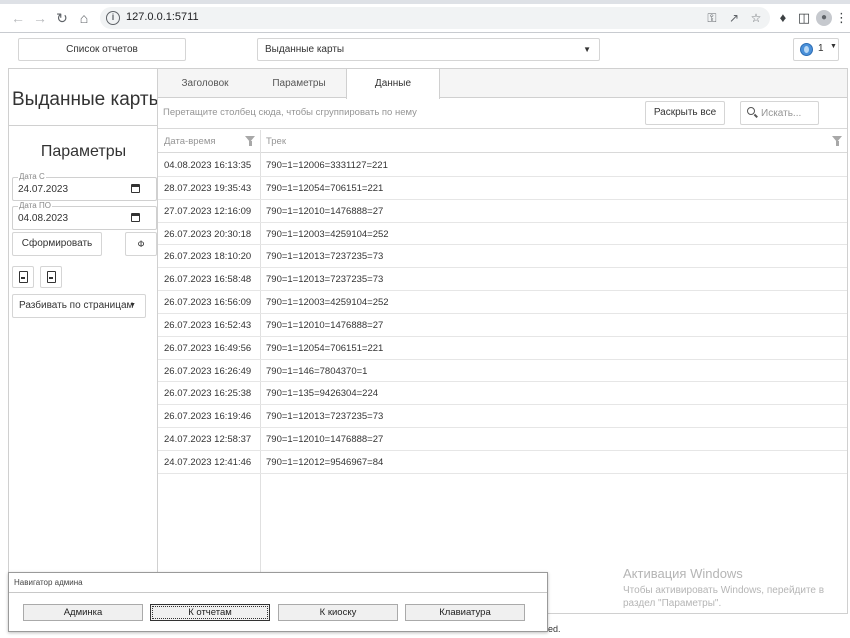 The width and height of the screenshot is (850, 638). Describe the element at coordinates (208, 165) in the screenshot. I see `cell-datetime: 04.08.2023 16:13:35` at that location.